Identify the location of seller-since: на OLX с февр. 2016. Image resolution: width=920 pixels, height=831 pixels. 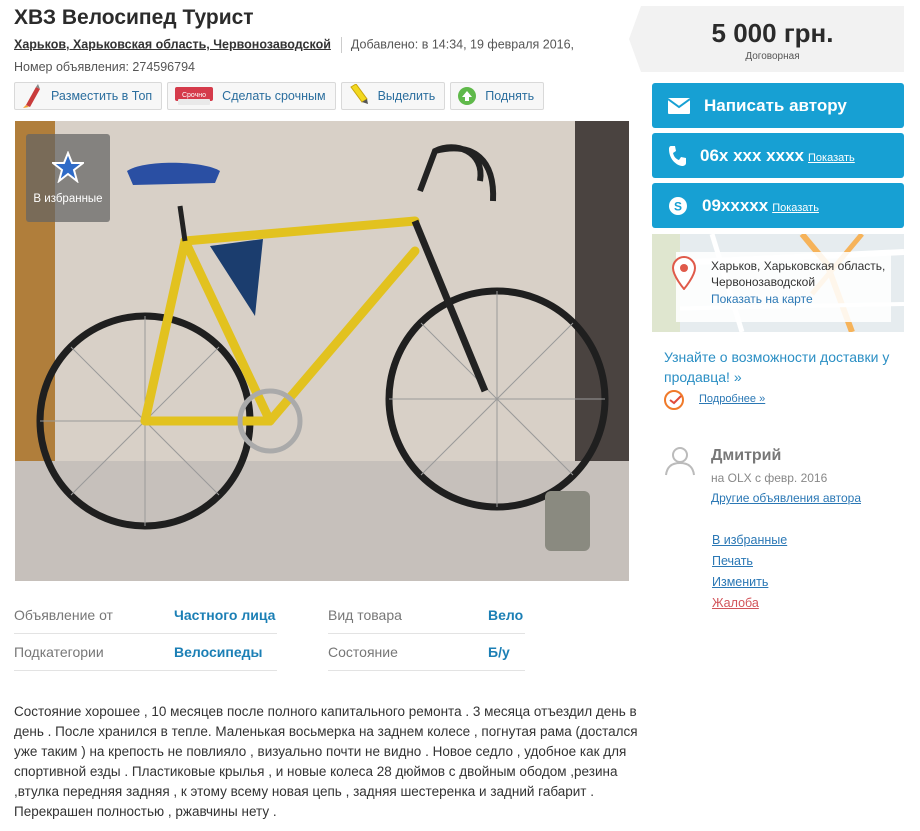
(769, 478).